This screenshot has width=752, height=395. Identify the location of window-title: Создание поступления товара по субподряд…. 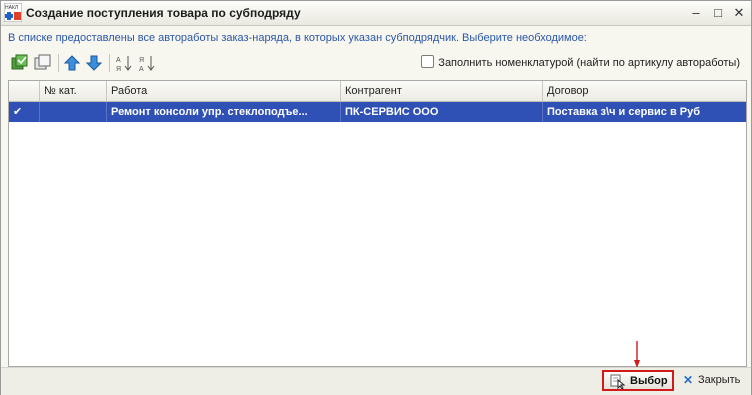
(163, 13).